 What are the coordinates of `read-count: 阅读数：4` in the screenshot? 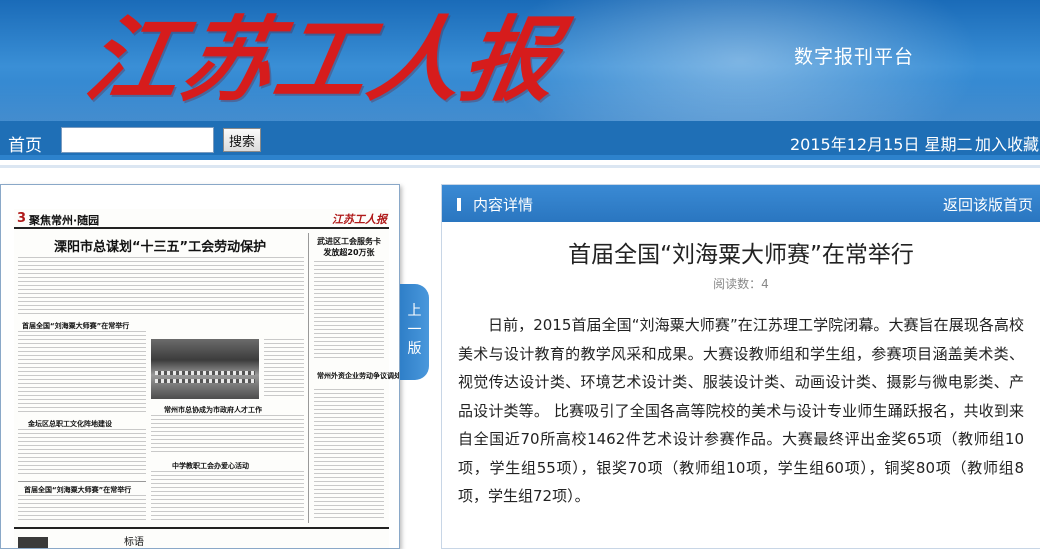 It's located at (741, 284).